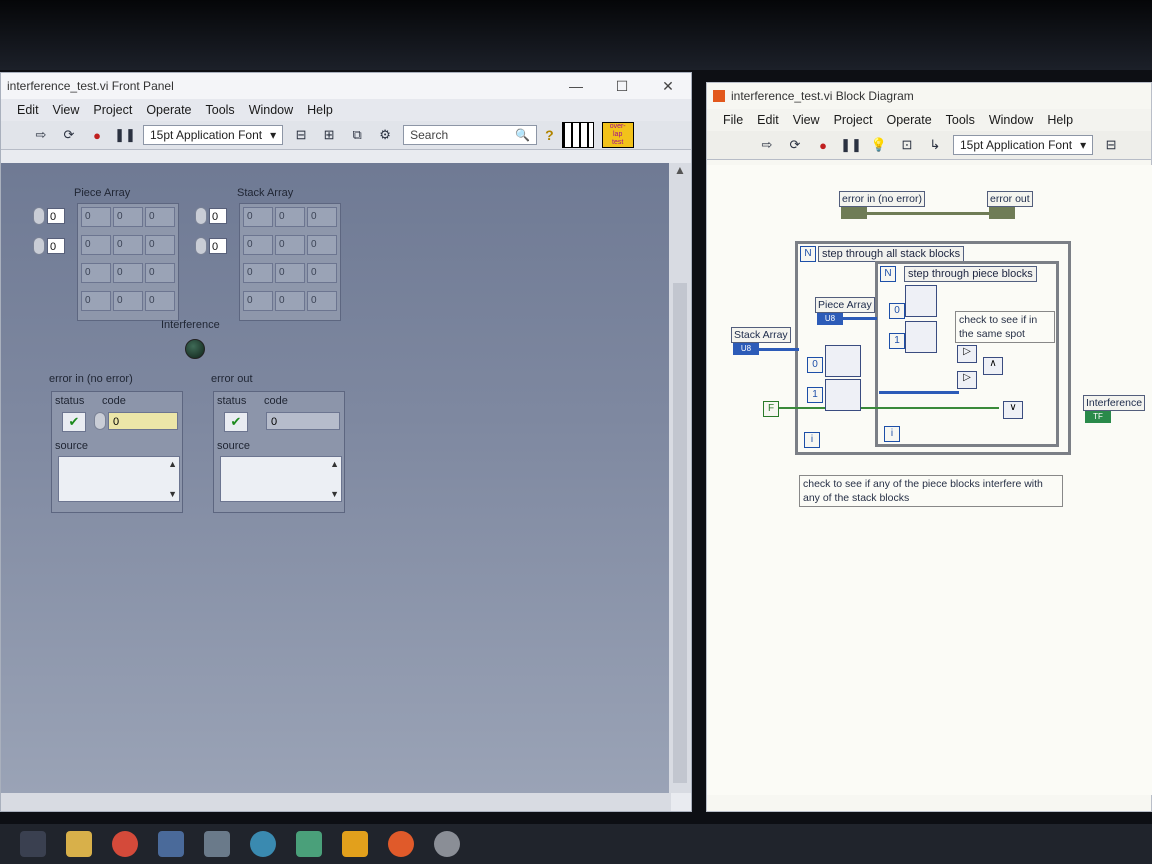 The image size is (1152, 864). I want to click on retain-wire-values-icon: ⊡, so click(907, 145).